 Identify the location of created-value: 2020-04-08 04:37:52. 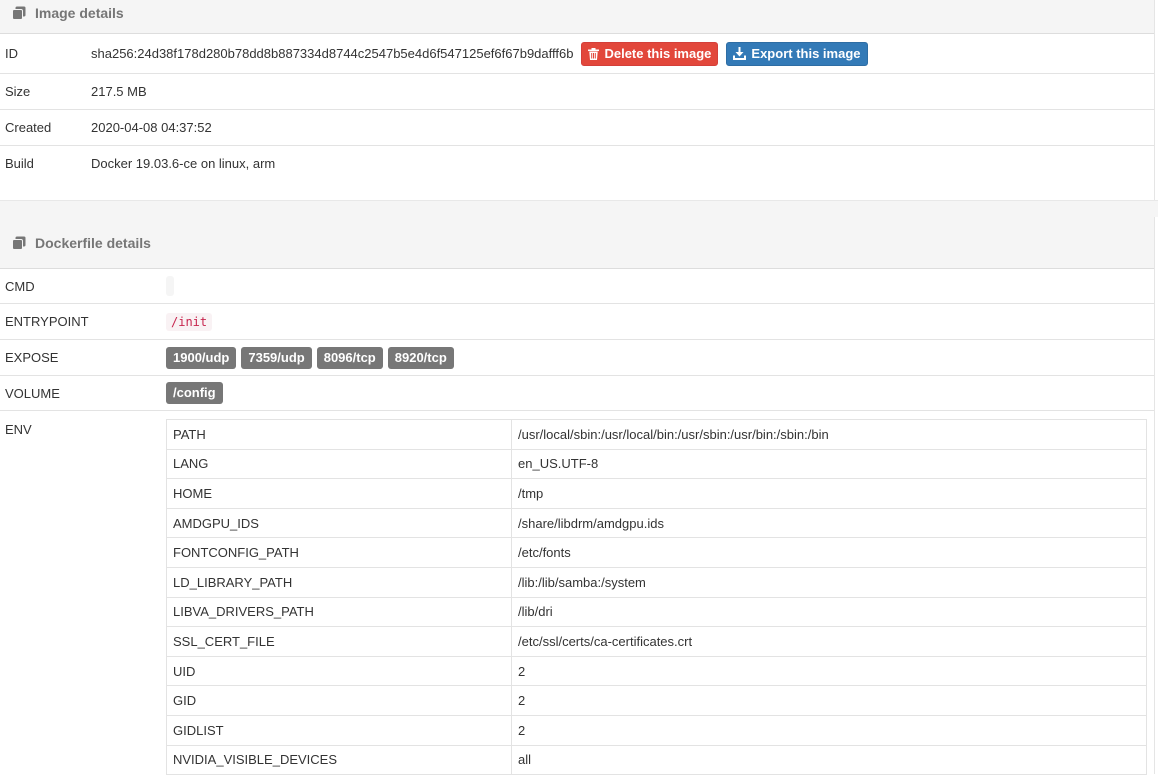
(151, 127).